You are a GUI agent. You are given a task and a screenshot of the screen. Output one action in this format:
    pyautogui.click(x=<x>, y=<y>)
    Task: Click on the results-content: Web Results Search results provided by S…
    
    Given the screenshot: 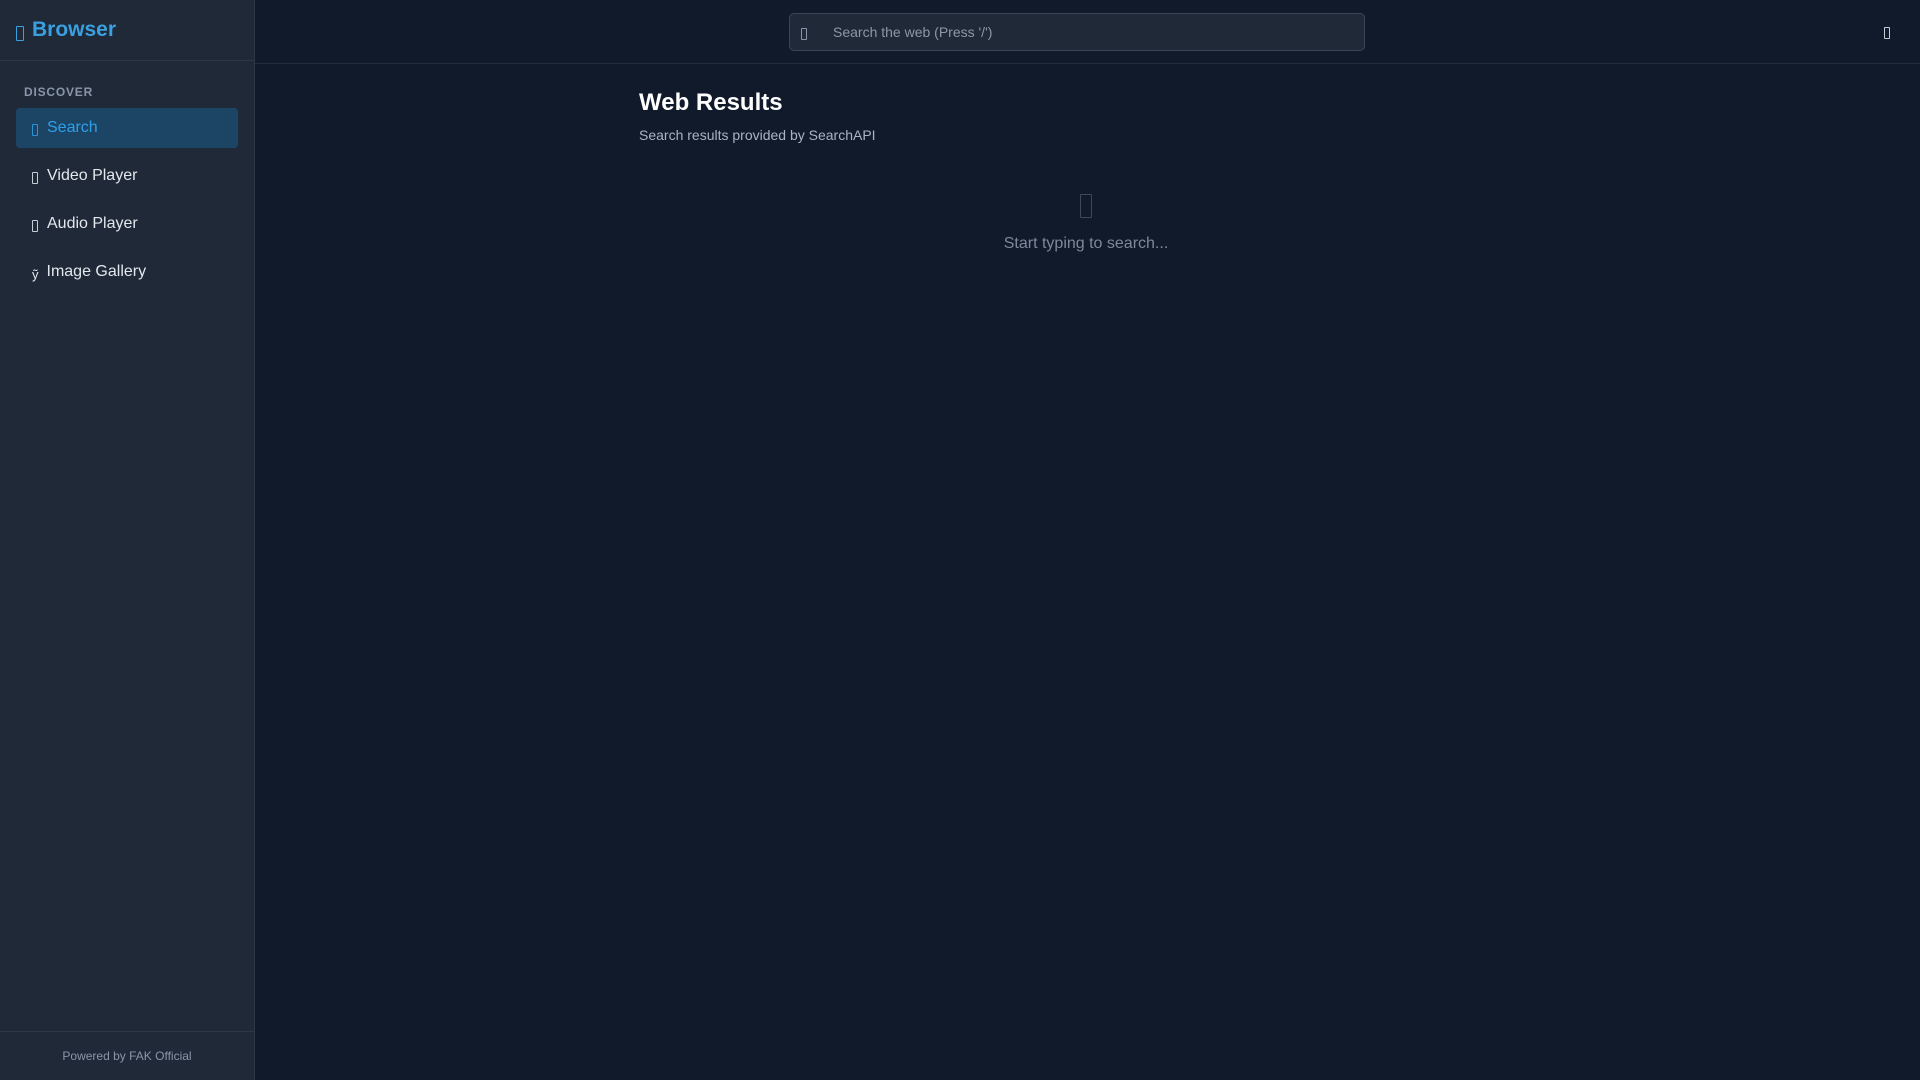 What is the action you would take?
    pyautogui.click(x=1199, y=158)
    